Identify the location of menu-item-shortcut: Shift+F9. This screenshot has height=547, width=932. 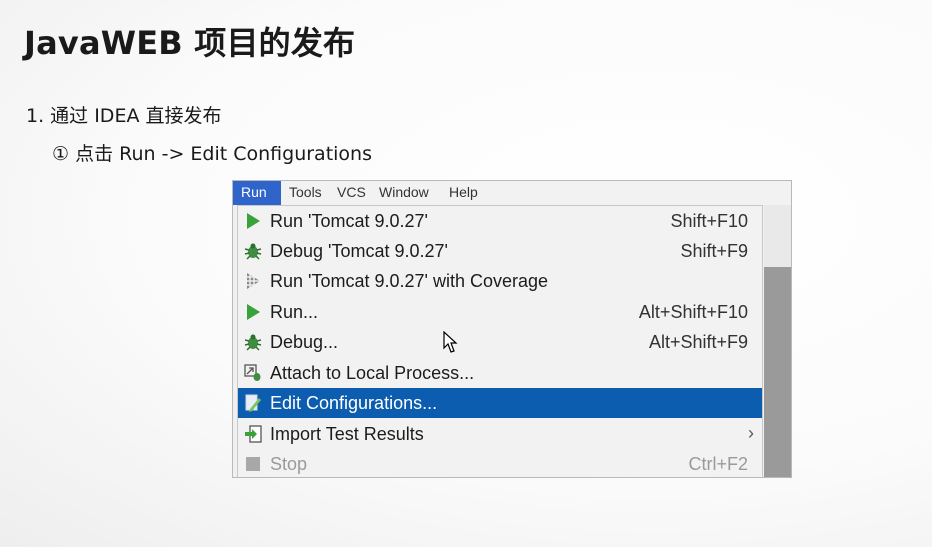
(714, 251).